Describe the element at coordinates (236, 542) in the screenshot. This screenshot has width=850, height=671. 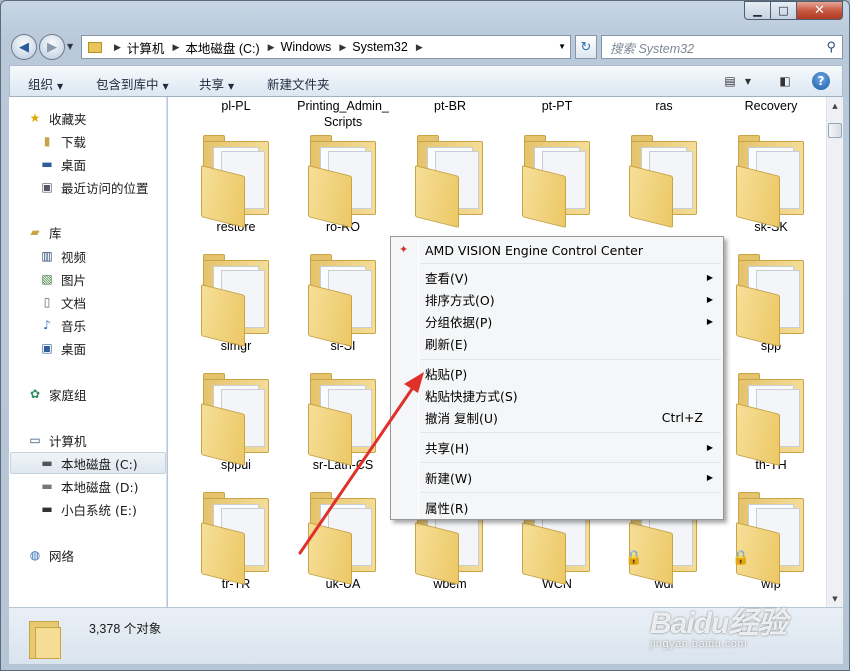
I see `folder-item: tr-TR` at that location.